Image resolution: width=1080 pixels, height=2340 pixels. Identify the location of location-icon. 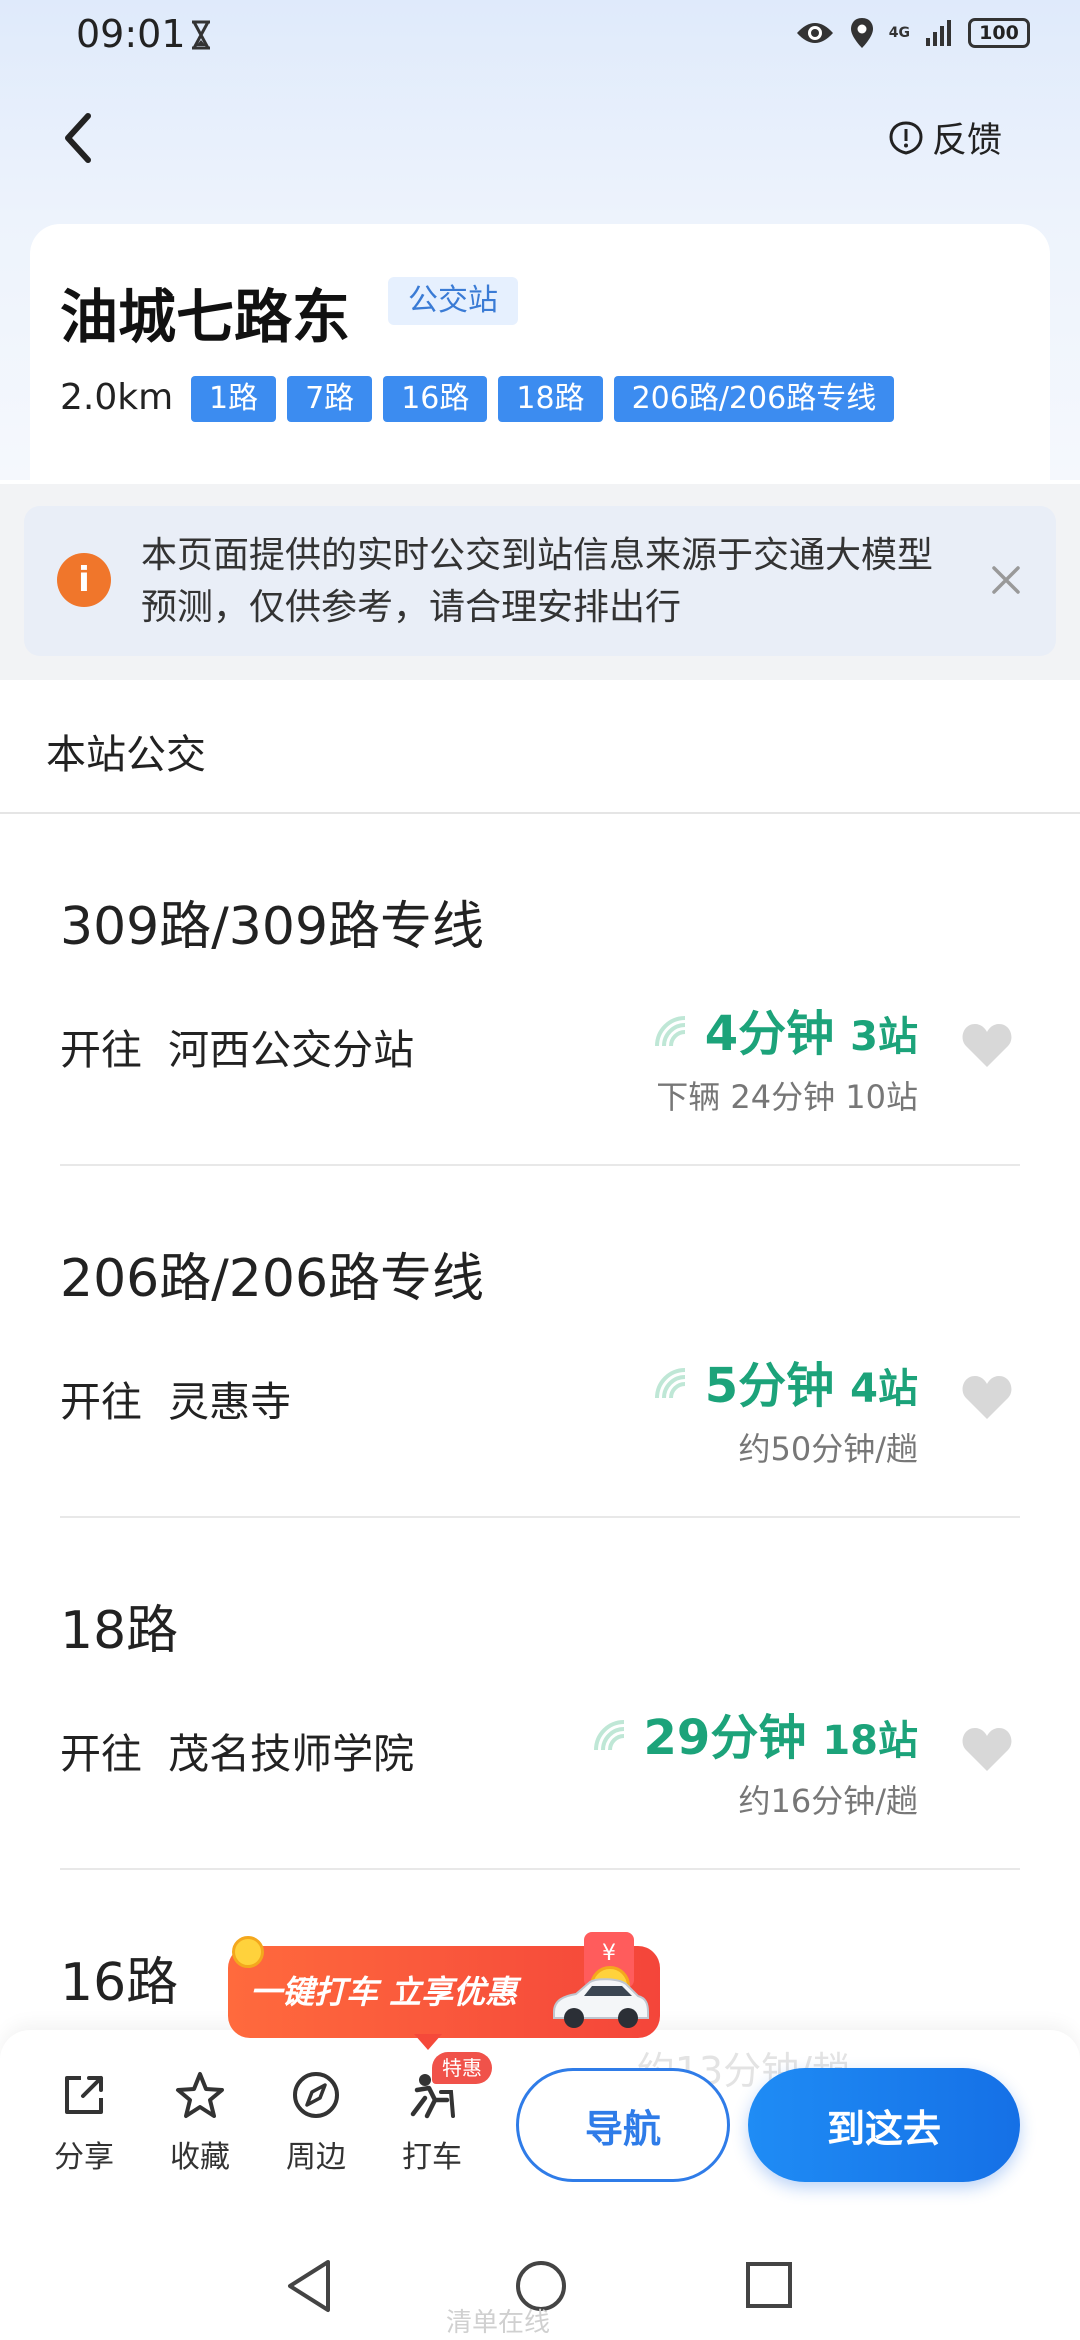
(861, 33).